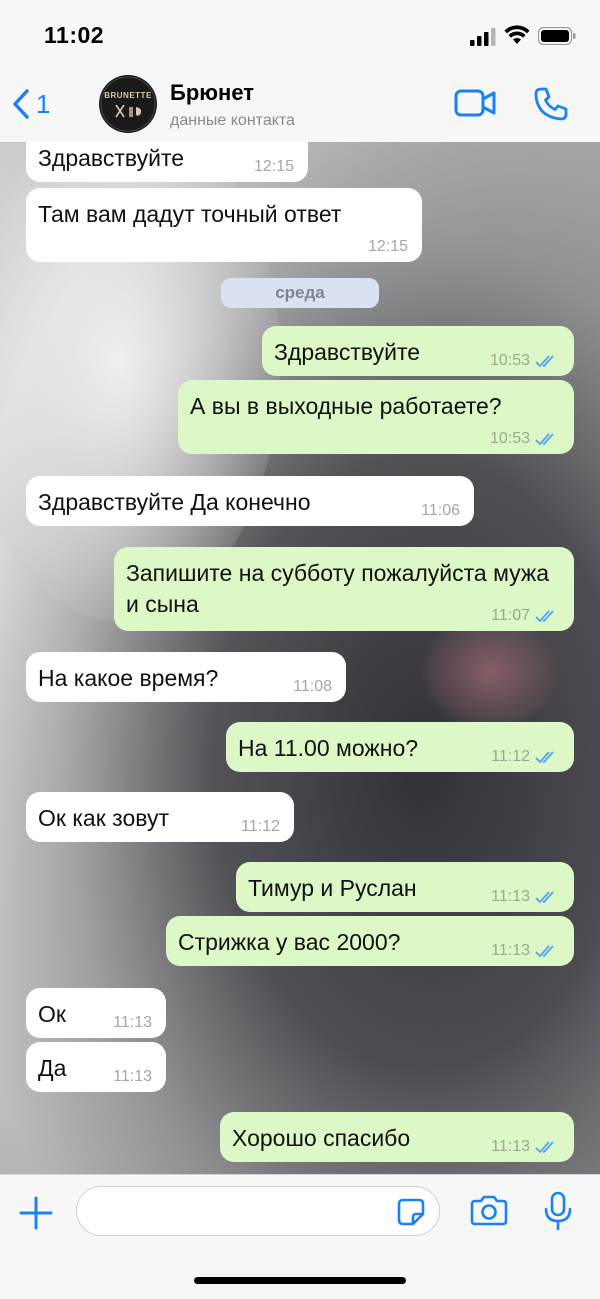  I want to click on unread-count: 1, so click(43, 103).